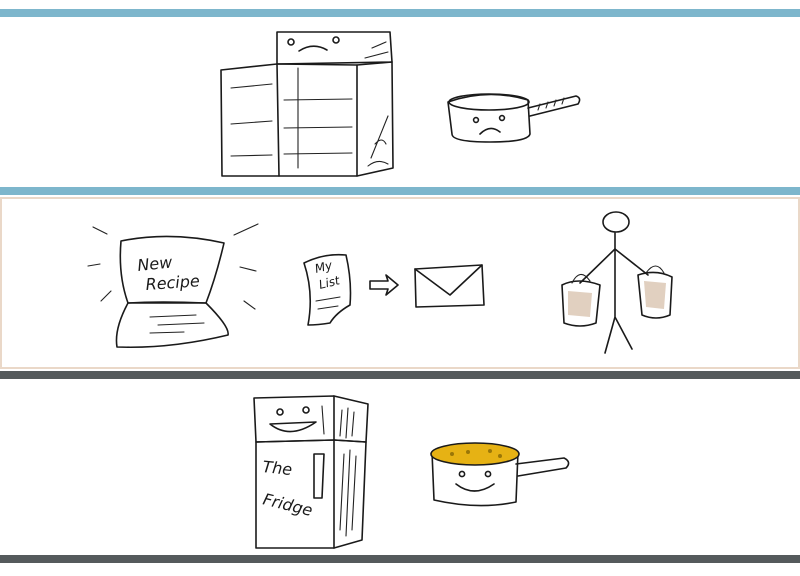 This screenshot has height=576, width=800. I want to click on shopper-stick-figure, so click(617, 282).